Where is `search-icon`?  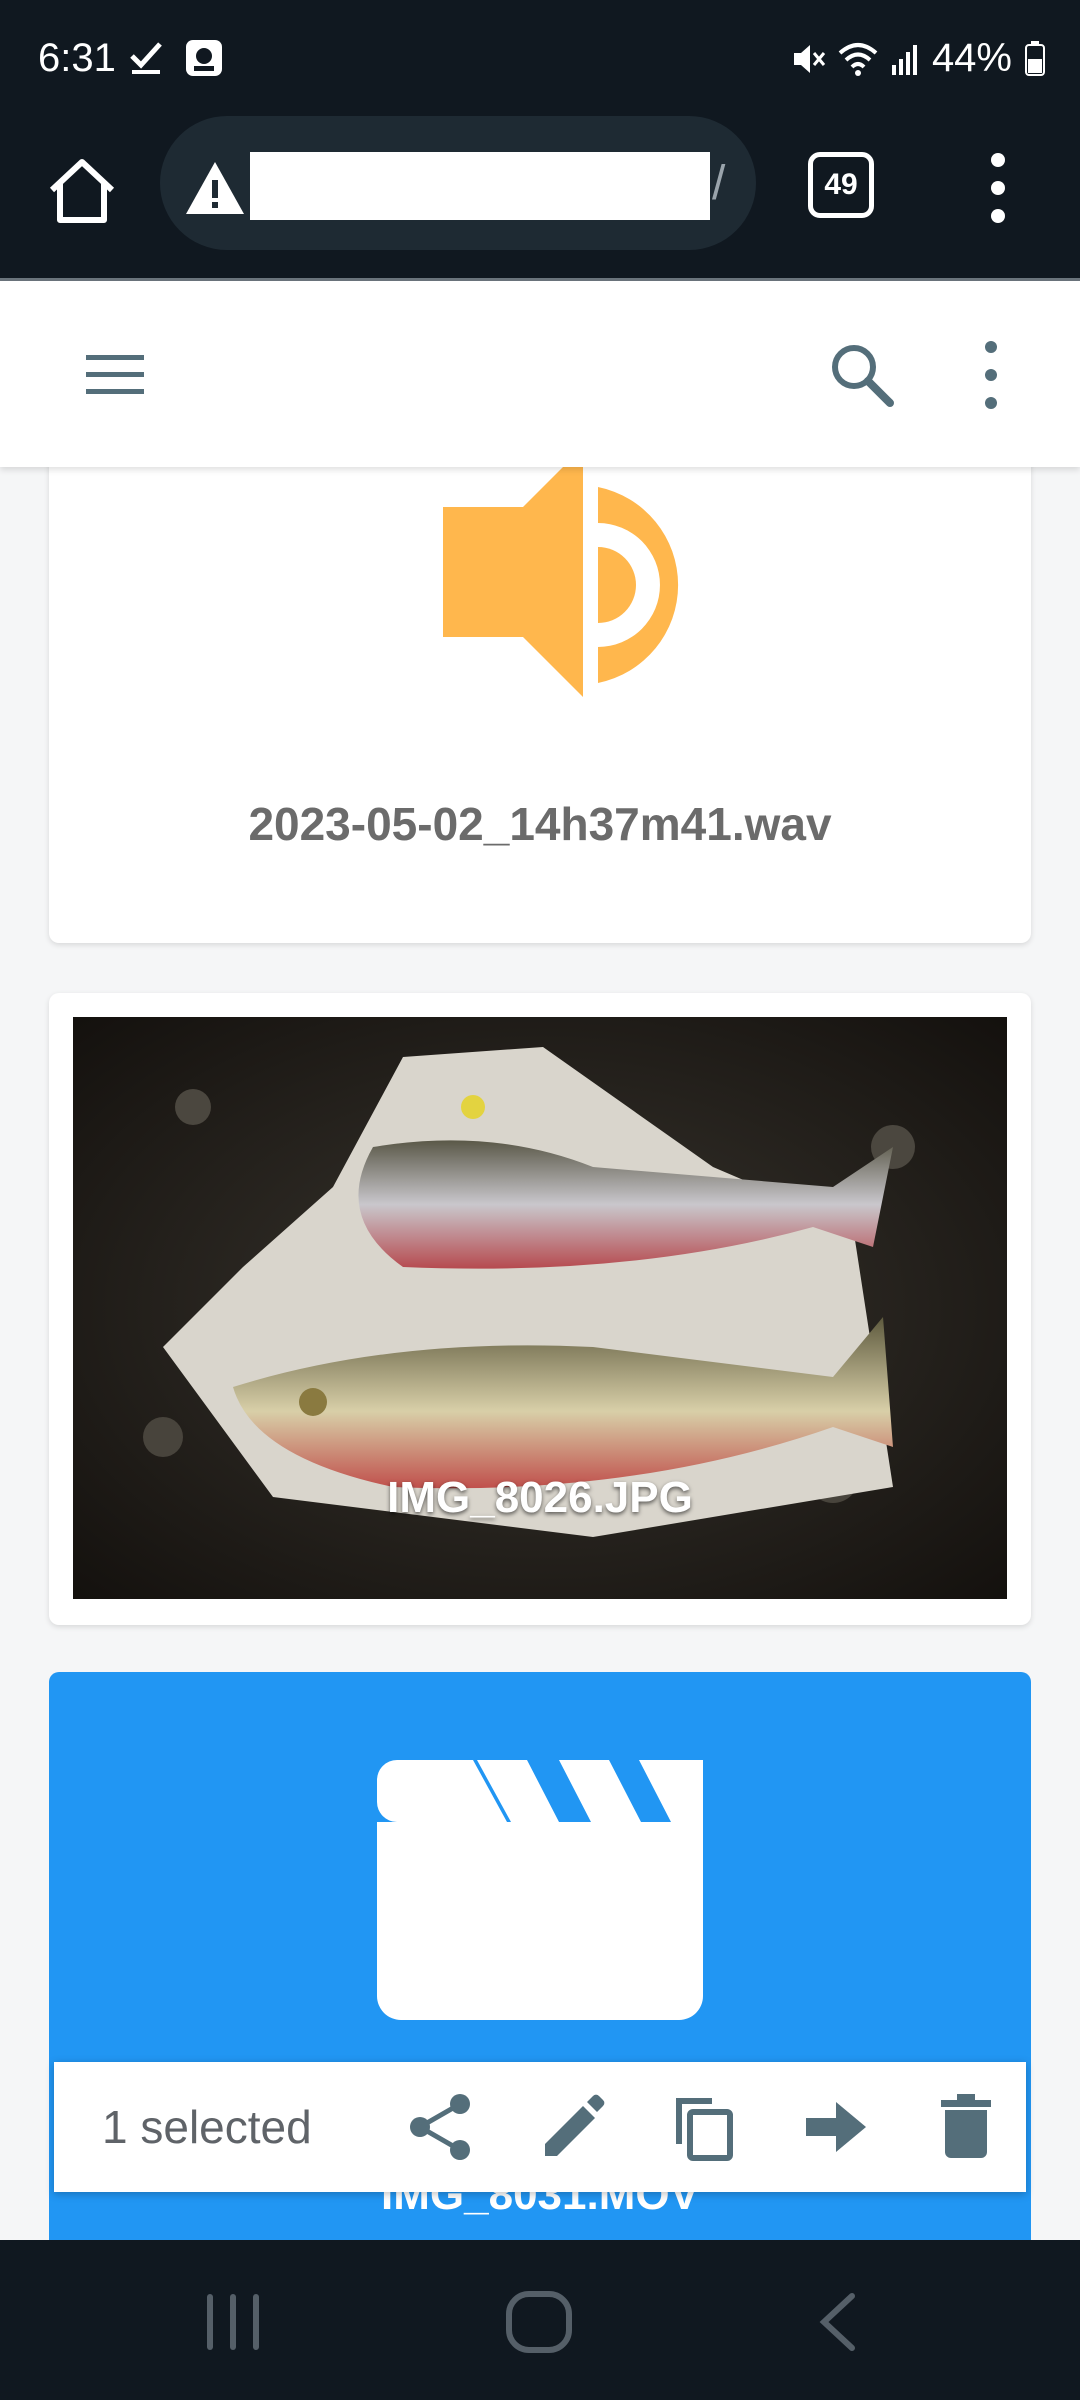 search-icon is located at coordinates (861, 374).